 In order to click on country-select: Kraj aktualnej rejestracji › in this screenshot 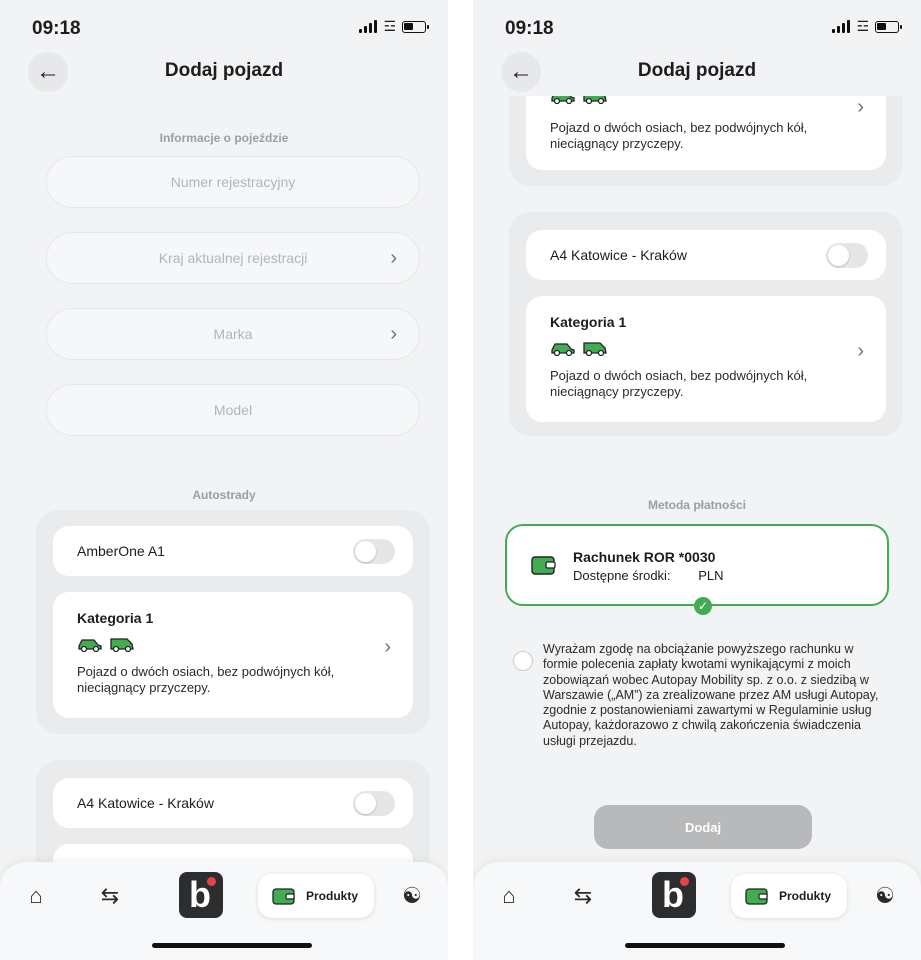, I will do `click(233, 258)`.